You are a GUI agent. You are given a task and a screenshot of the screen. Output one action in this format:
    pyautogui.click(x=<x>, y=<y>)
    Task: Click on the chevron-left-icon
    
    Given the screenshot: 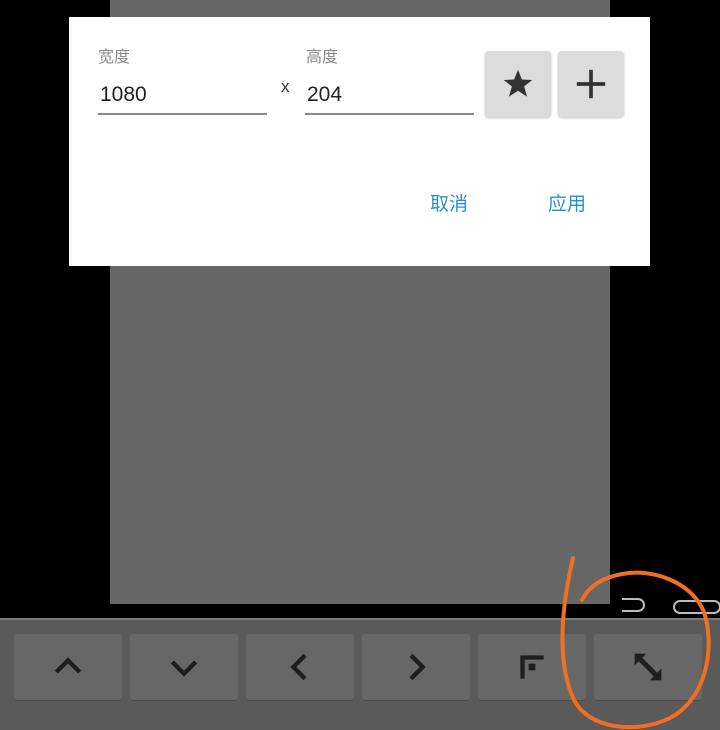 What is the action you would take?
    pyautogui.click(x=298, y=667)
    